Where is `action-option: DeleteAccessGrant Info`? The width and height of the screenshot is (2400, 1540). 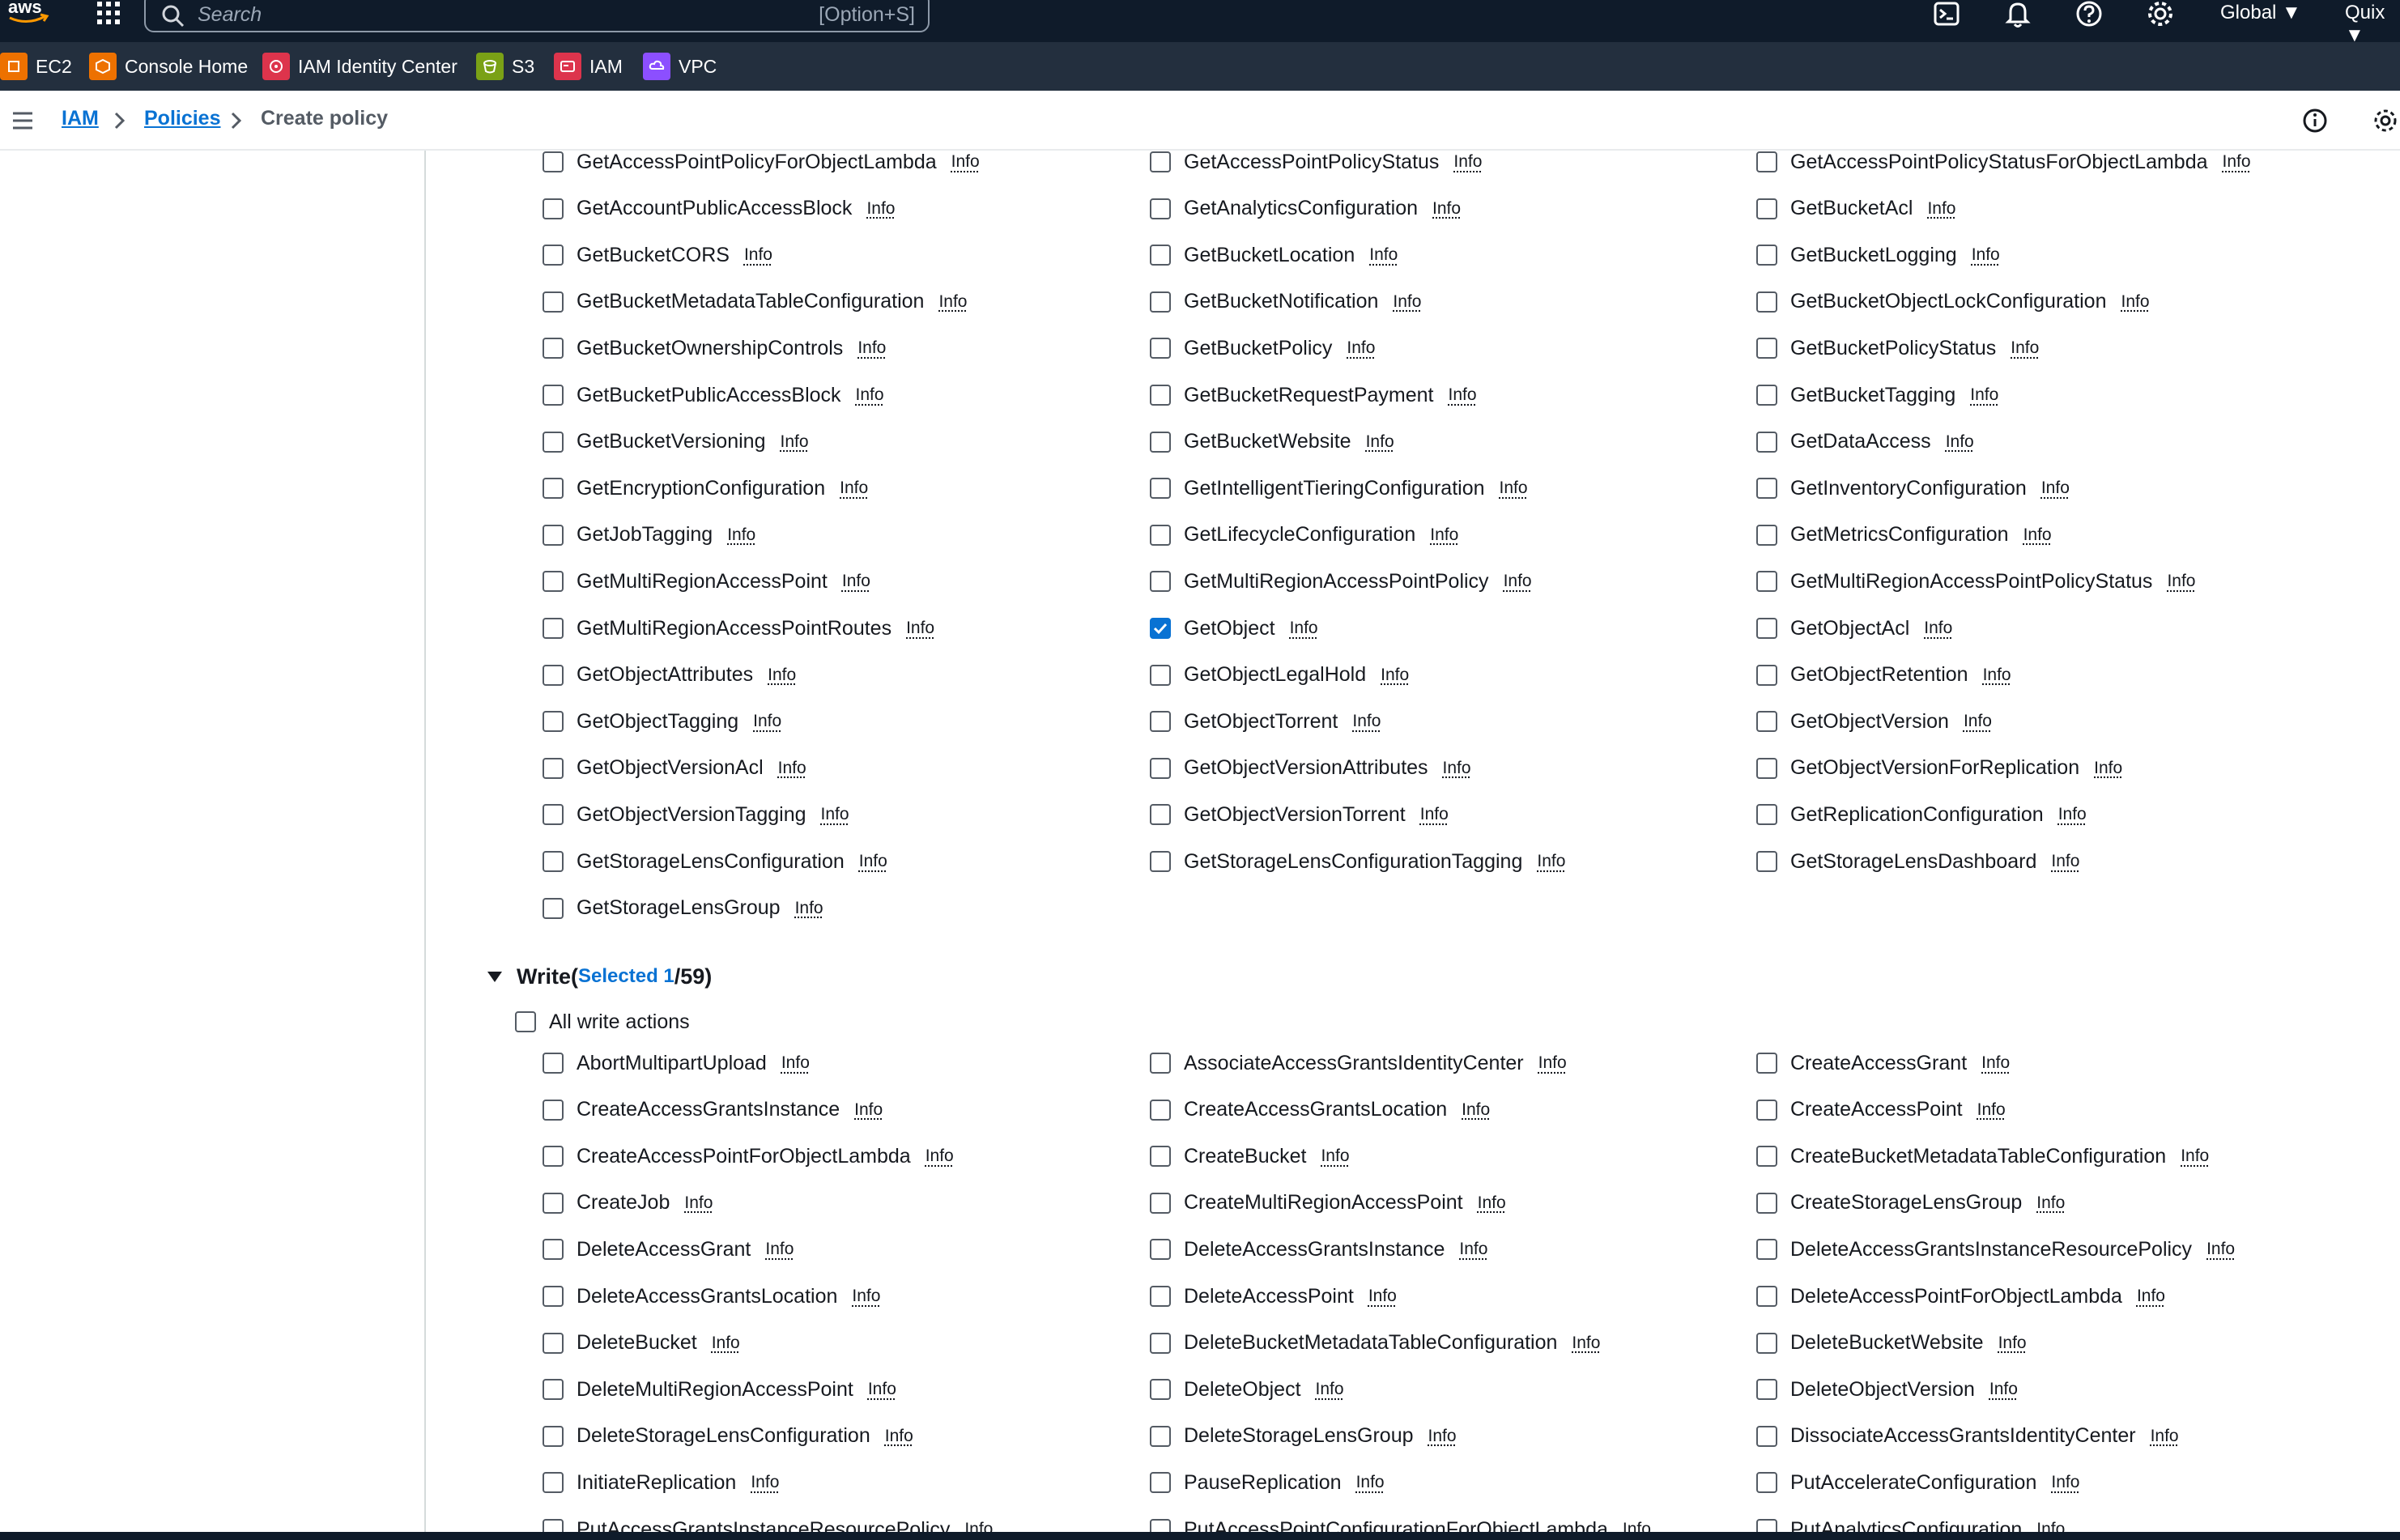 action-option: DeleteAccessGrant Info is located at coordinates (668, 1249).